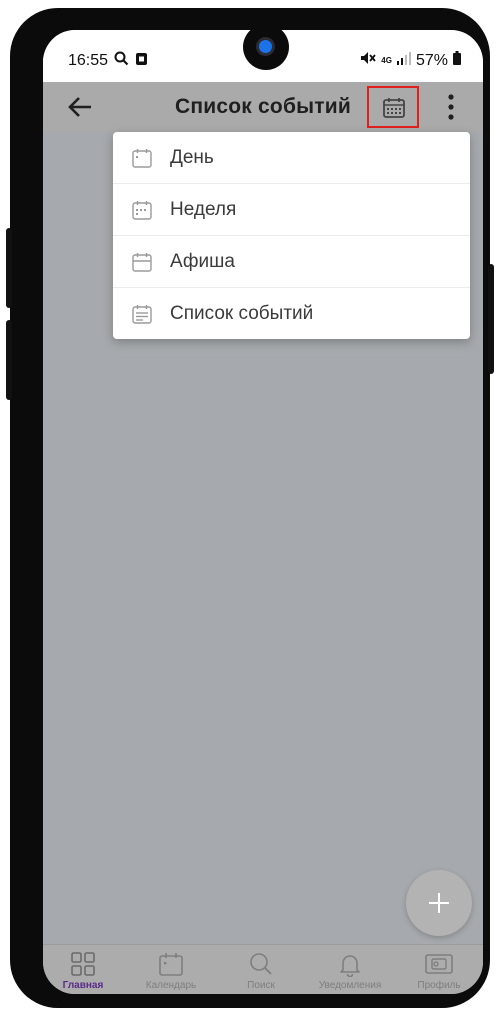 The width and height of the screenshot is (500, 1016). What do you see at coordinates (242, 313) in the screenshot?
I see `menu-item-label: Список событий` at bounding box center [242, 313].